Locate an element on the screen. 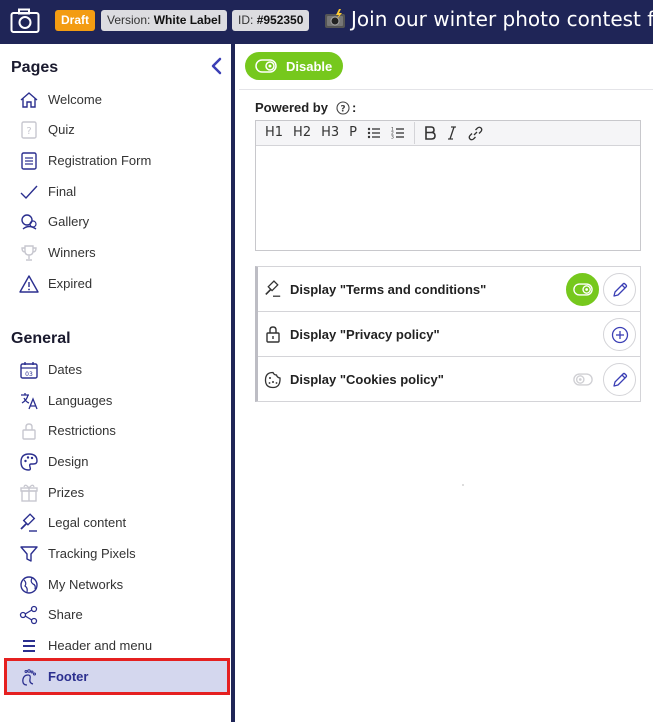 This screenshot has width=653, height=722. rich-text-editor: H1 H2 H3 P 123 is located at coordinates (448, 185).